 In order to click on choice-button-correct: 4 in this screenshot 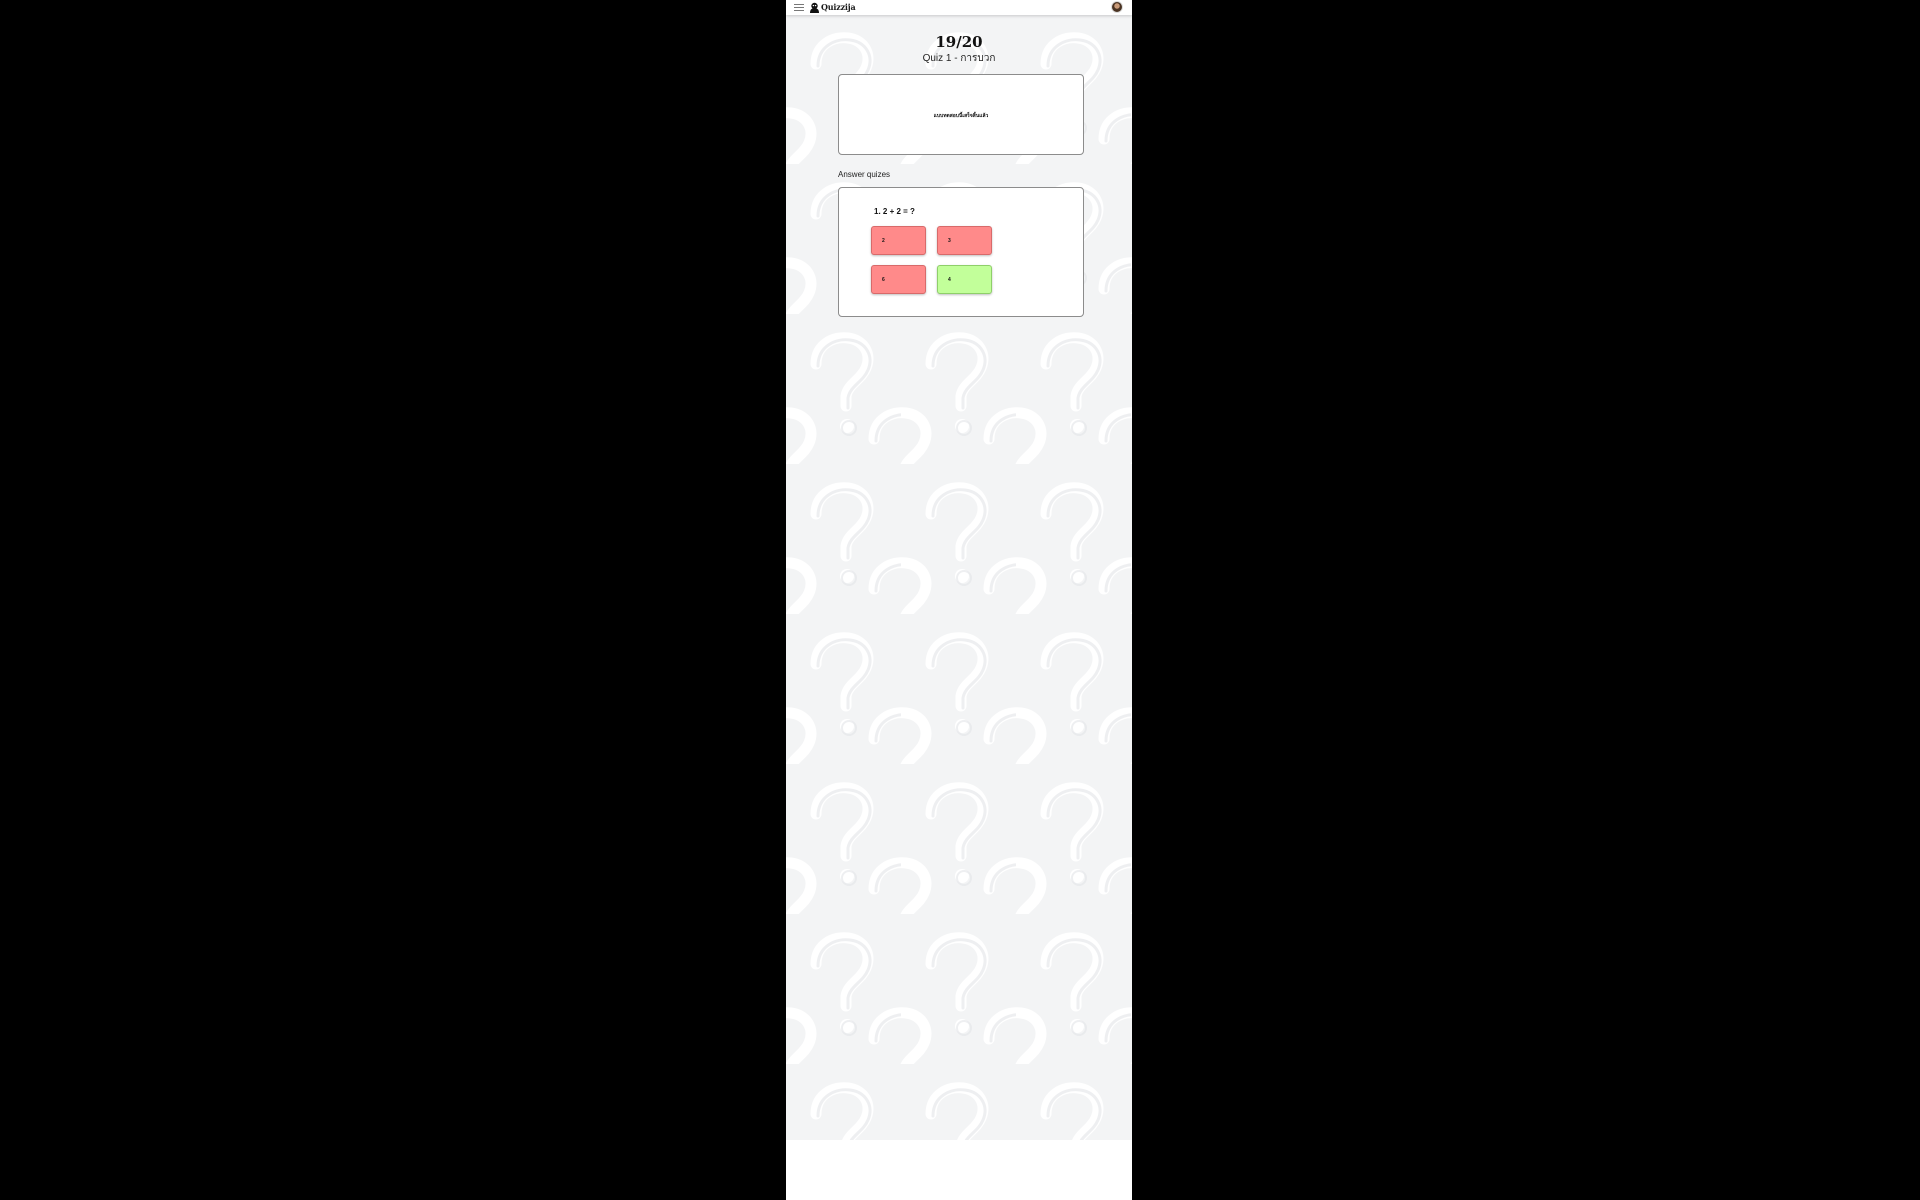, I will do `click(964, 279)`.